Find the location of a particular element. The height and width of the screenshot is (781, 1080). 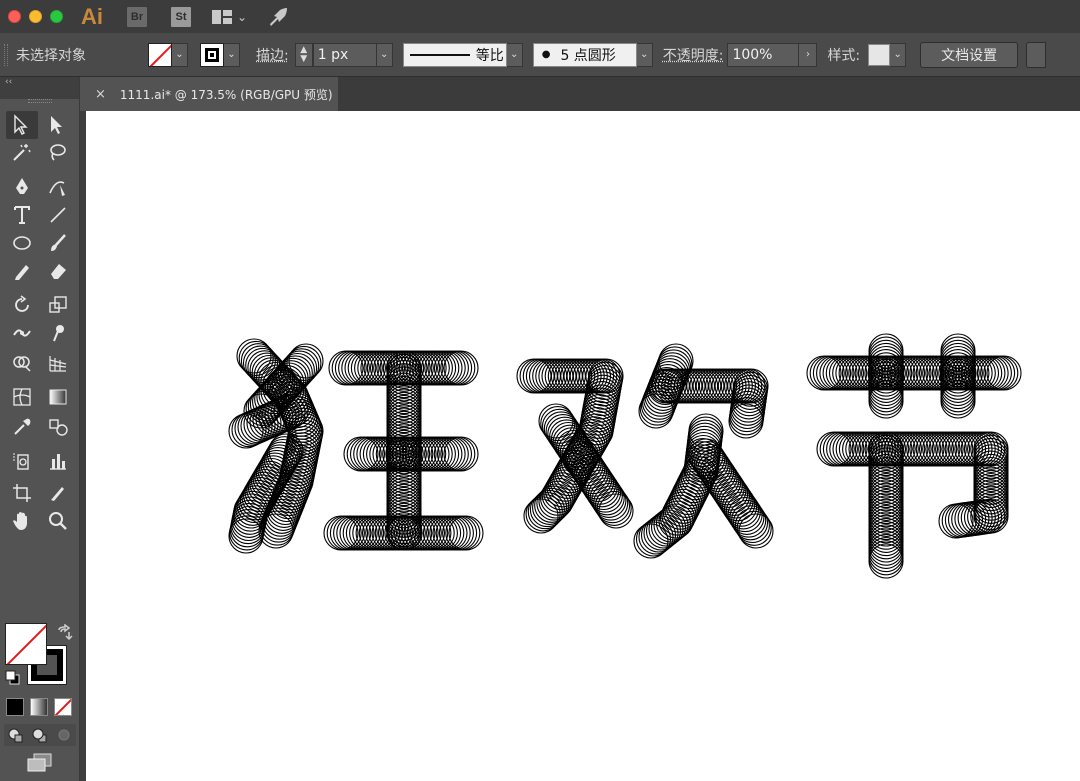

lasso-tool-button is located at coordinates (58, 153).